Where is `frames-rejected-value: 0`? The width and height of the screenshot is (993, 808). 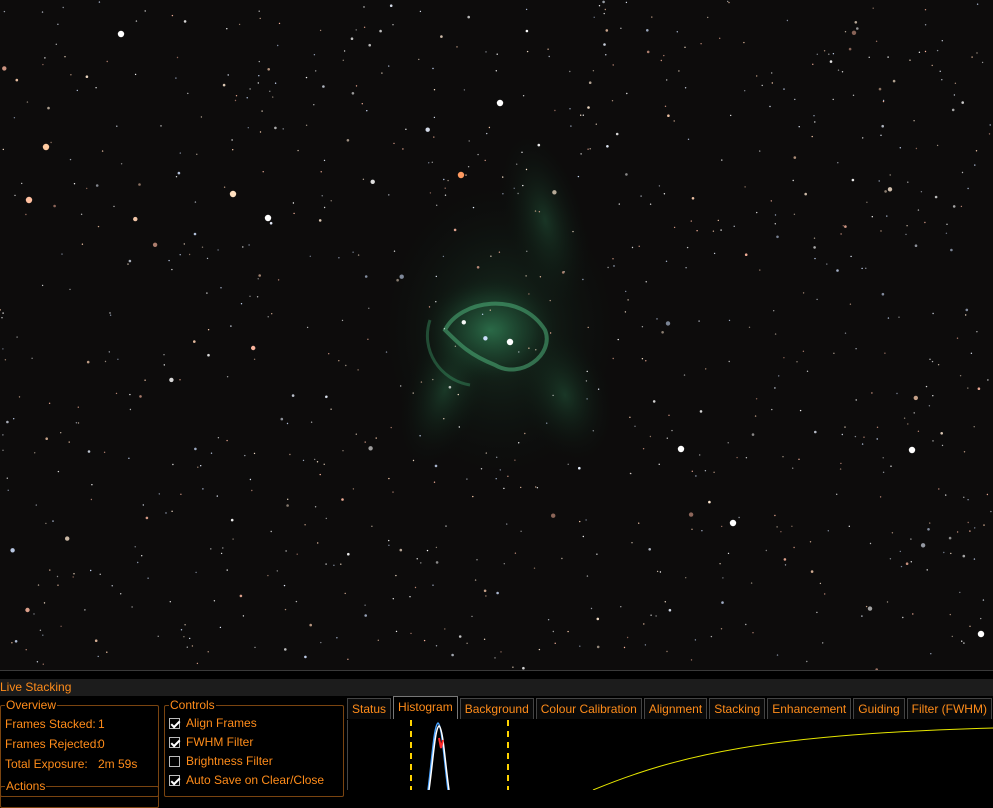 frames-rejected-value: 0 is located at coordinates (101, 744).